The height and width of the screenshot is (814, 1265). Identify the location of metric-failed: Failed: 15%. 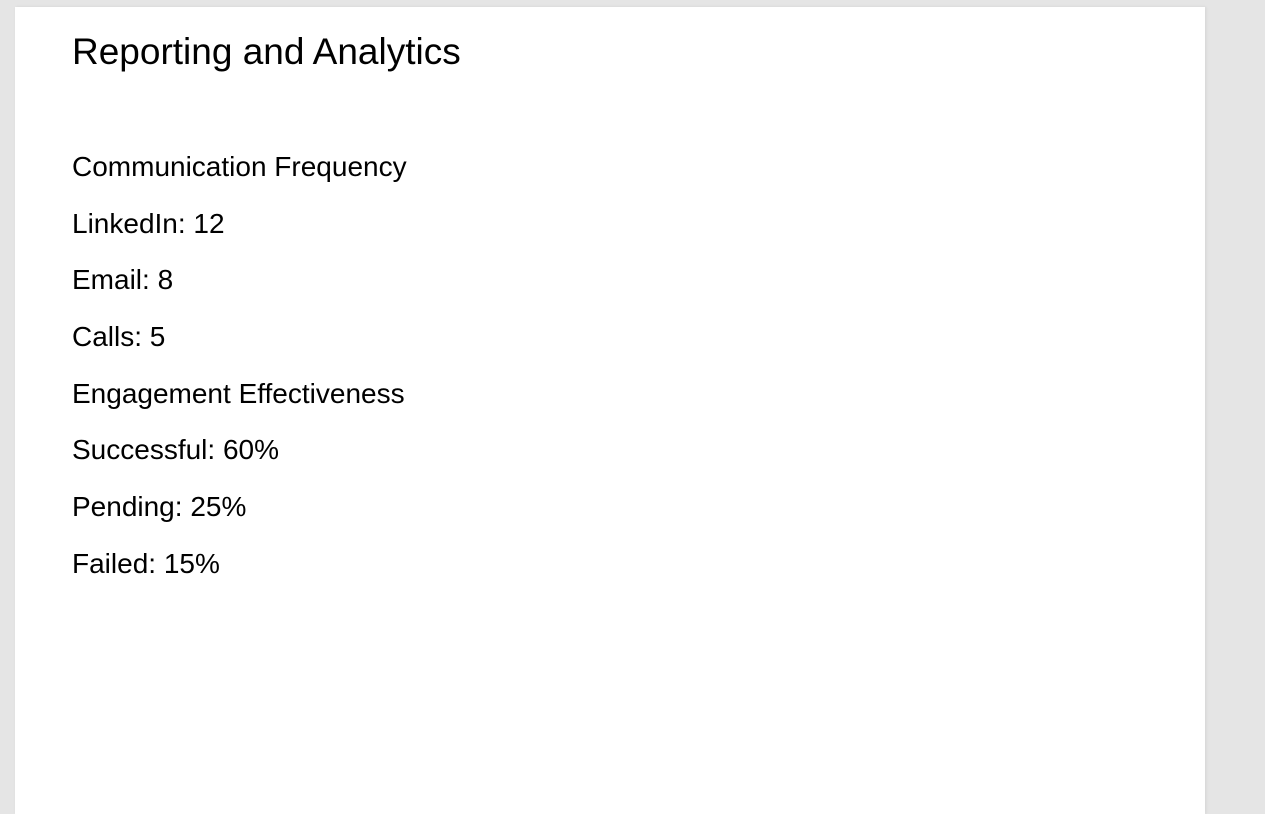
(146, 563).